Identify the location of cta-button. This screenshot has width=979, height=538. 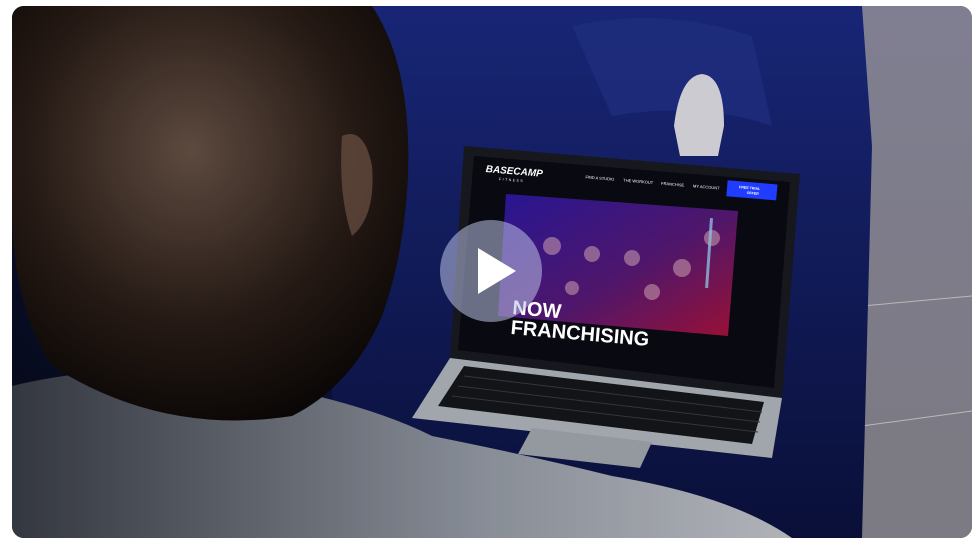
(752, 190).